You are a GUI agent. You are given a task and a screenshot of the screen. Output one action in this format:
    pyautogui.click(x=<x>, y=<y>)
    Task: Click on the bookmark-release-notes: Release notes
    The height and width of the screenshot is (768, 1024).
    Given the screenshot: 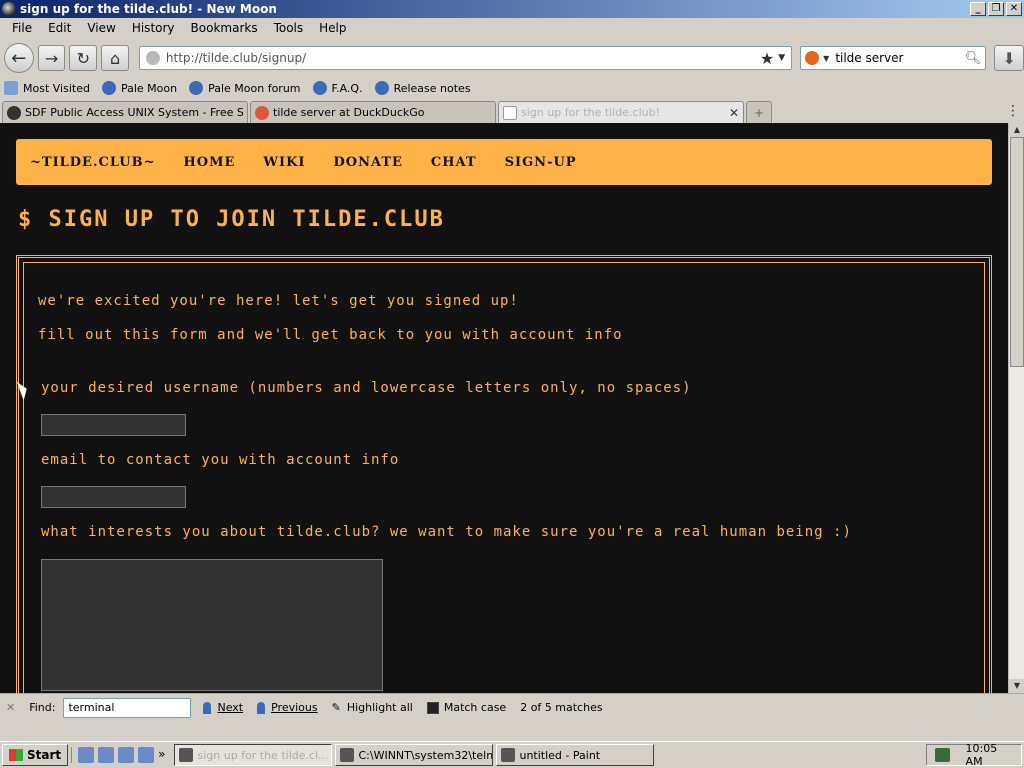 What is the action you would take?
    pyautogui.click(x=422, y=88)
    